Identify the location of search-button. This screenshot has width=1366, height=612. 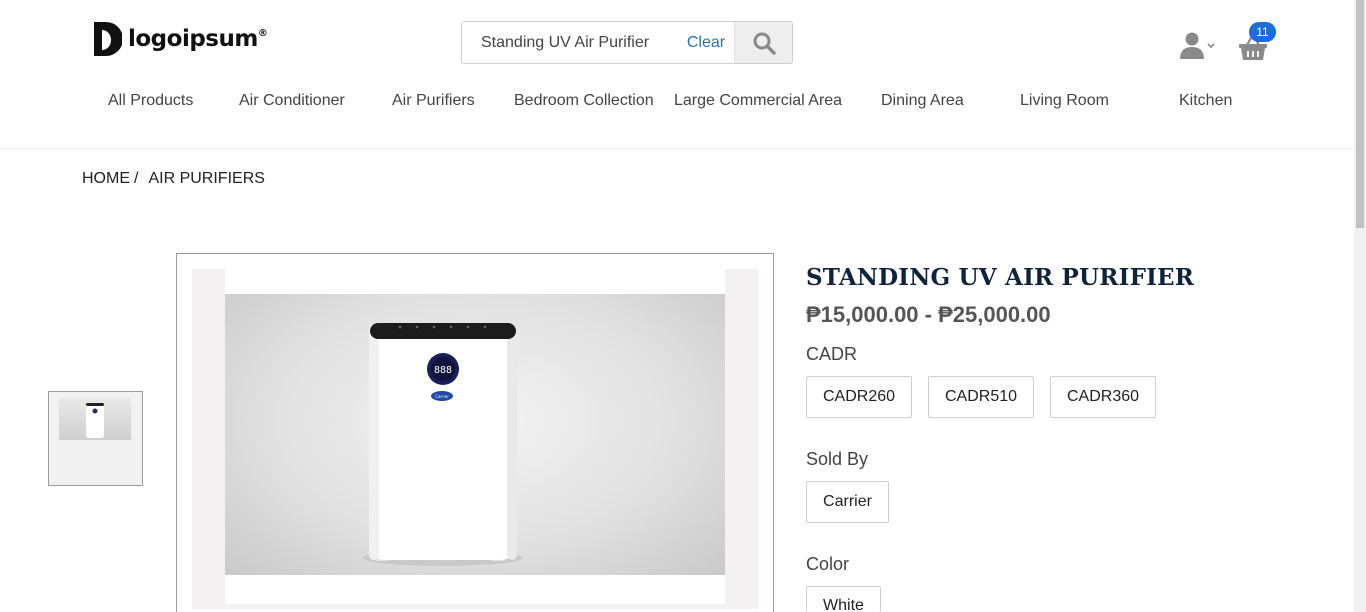
(763, 42).